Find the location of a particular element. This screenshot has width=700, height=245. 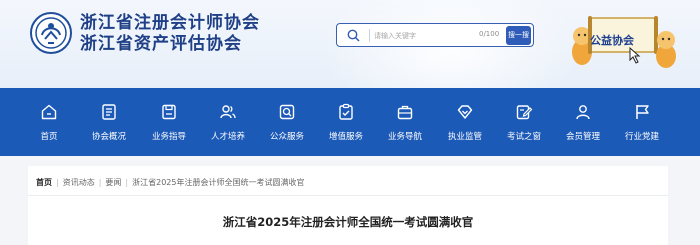

search-icon is located at coordinates (353, 35).